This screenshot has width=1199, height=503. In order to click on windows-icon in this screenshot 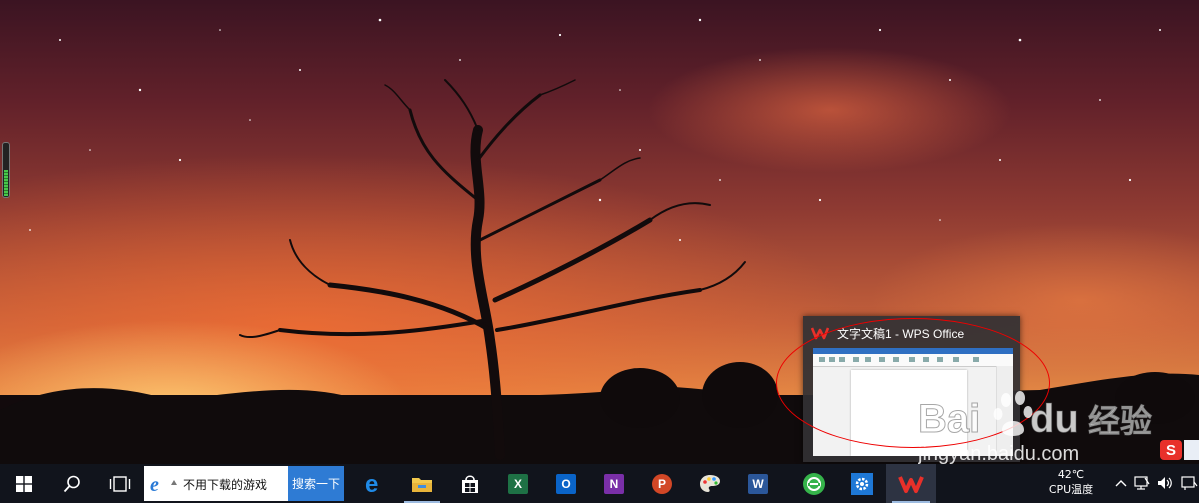, I will do `click(24, 483)`.